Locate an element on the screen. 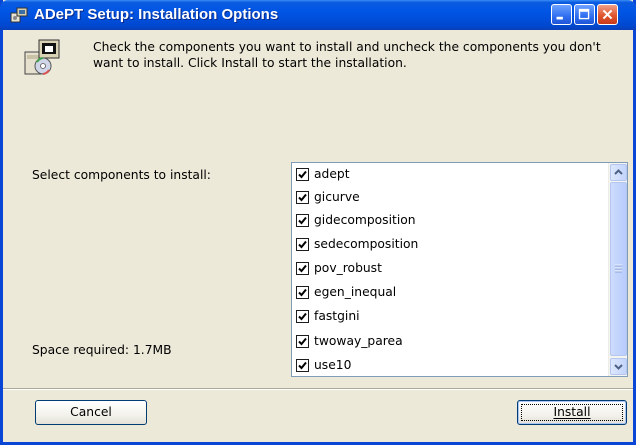 This screenshot has height=445, width=636. install-button-label: Install is located at coordinates (572, 412).